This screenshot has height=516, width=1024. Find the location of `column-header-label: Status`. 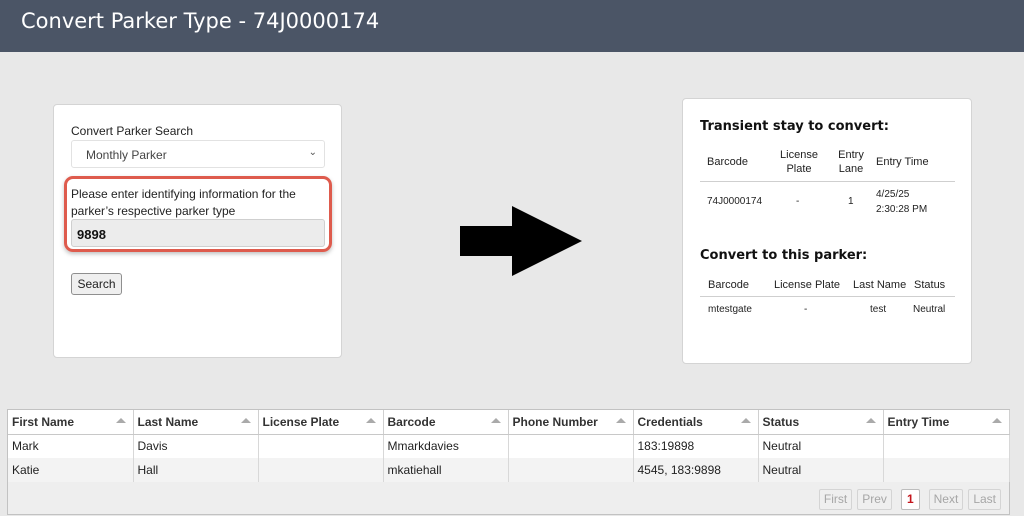

column-header-label: Status is located at coordinates (781, 421).